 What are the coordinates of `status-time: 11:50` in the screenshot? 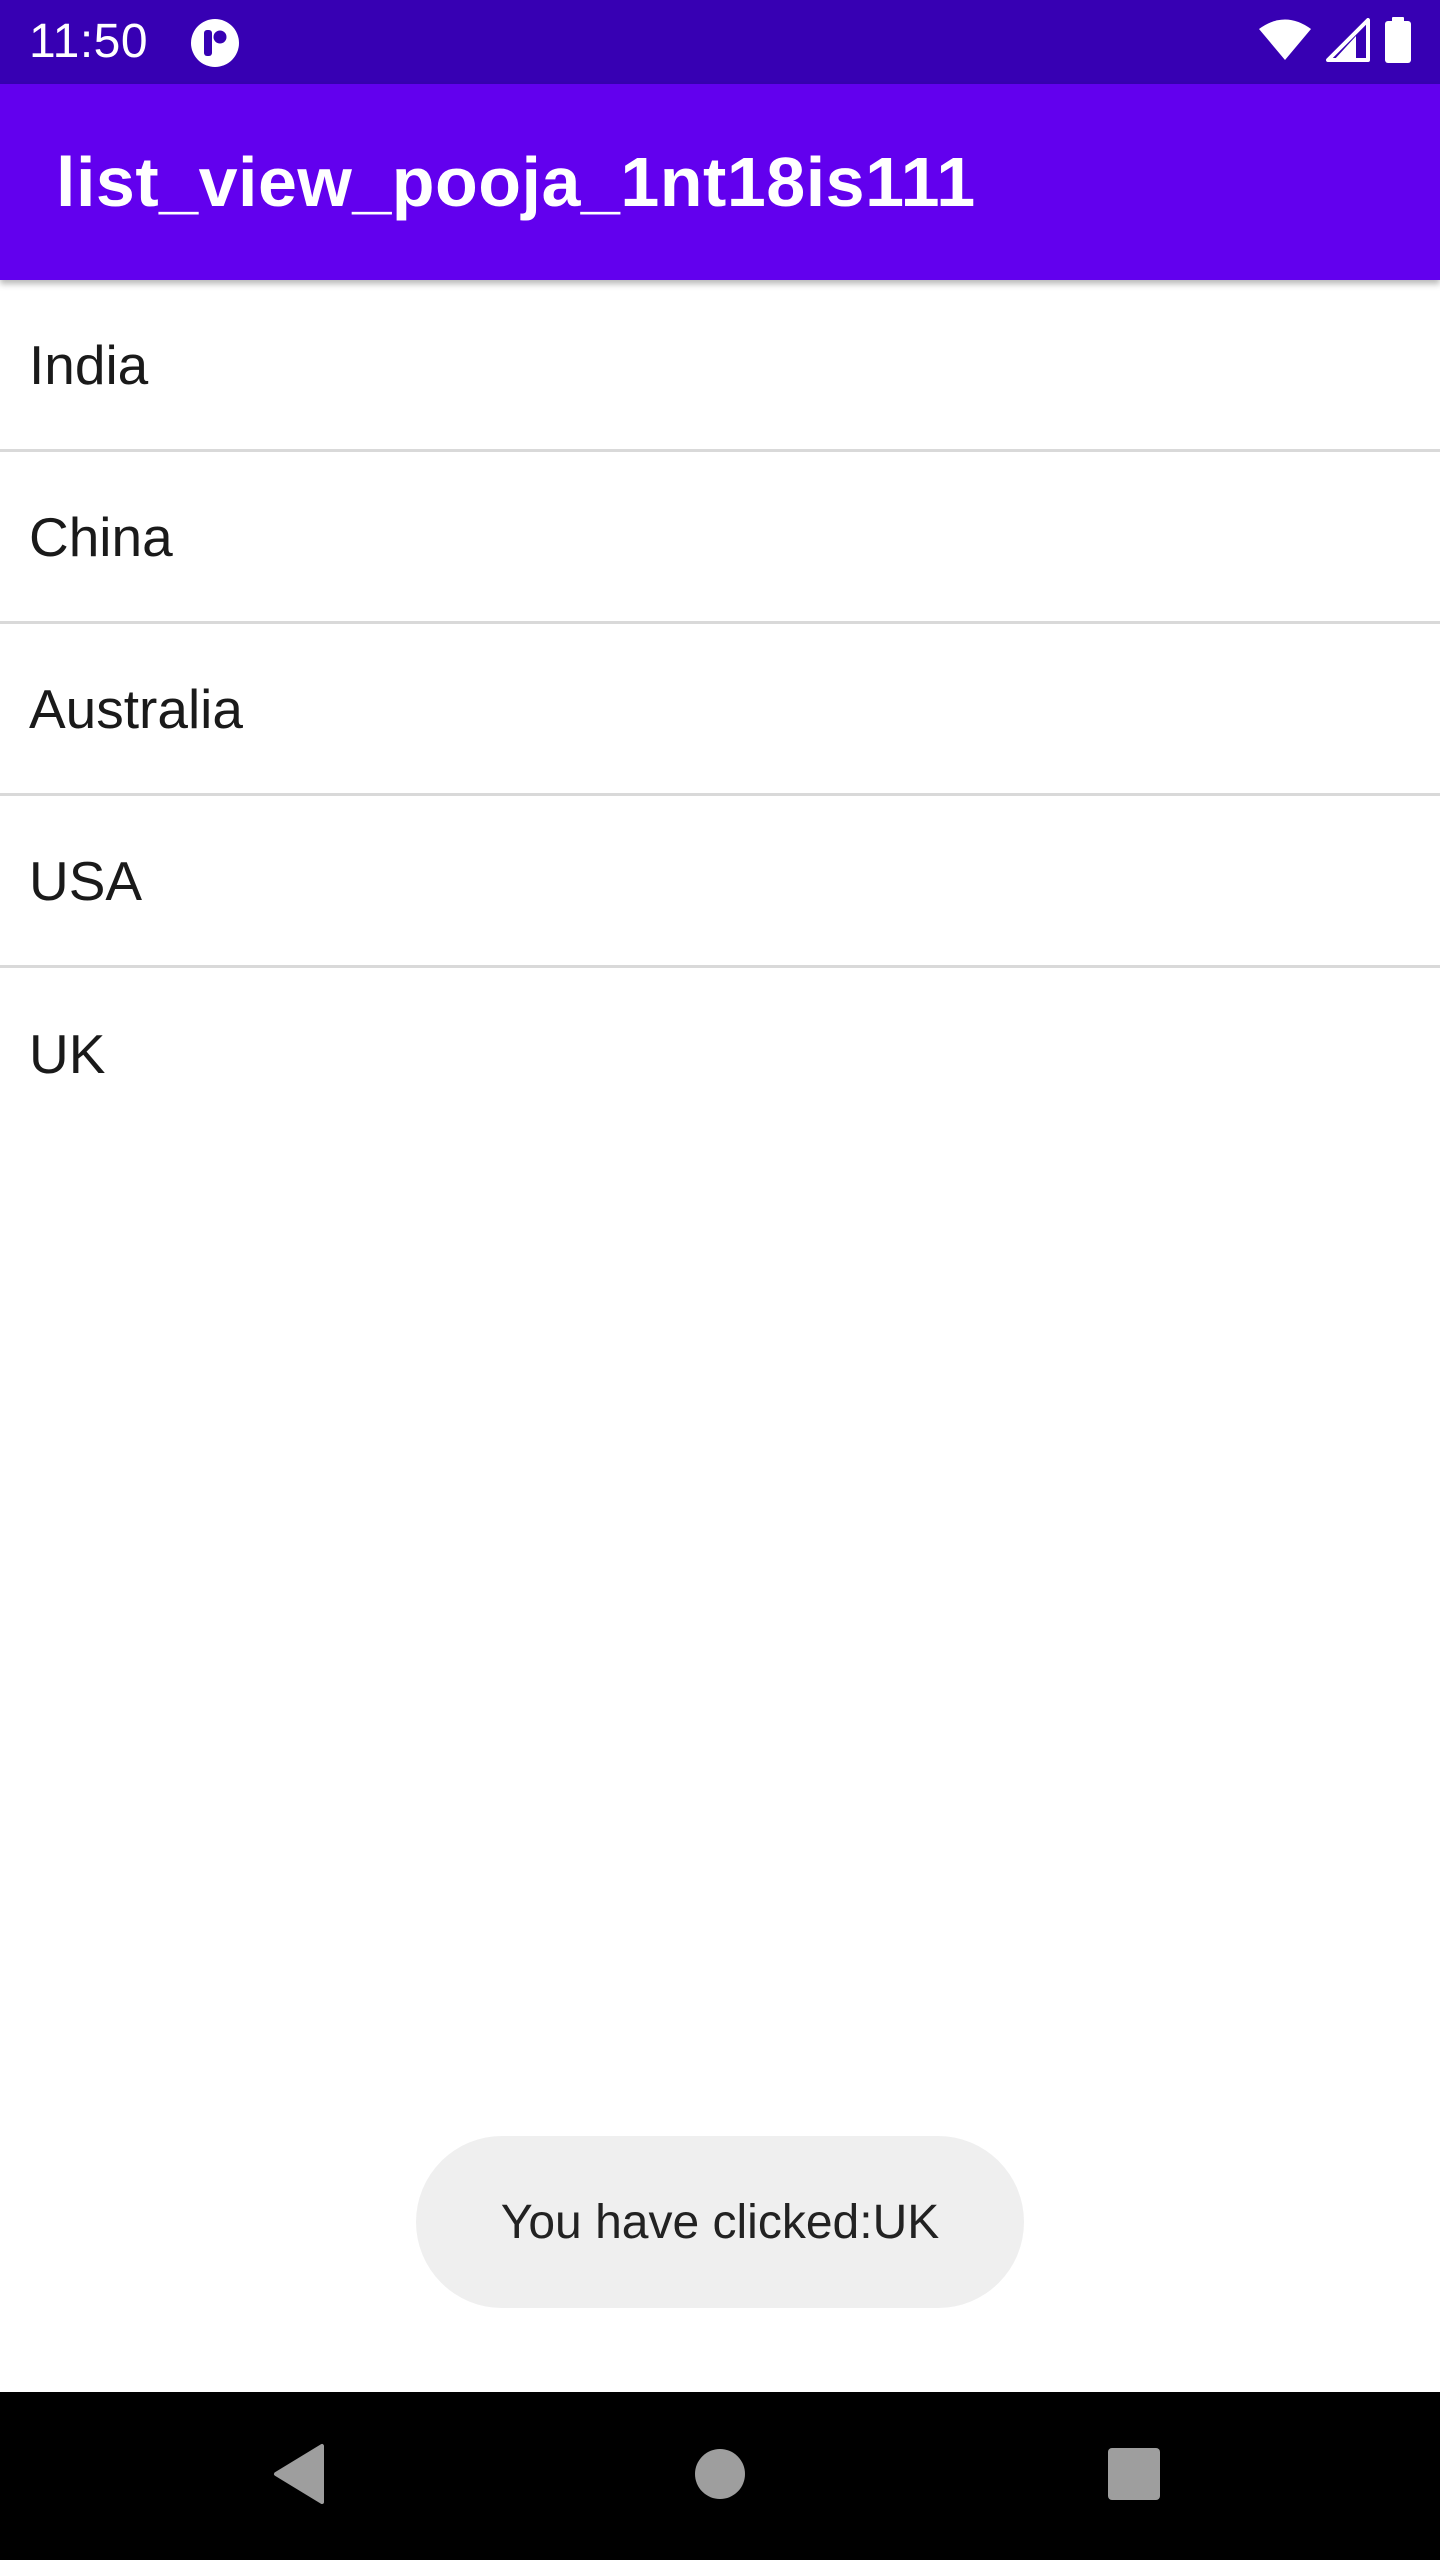 It's located at (89, 41).